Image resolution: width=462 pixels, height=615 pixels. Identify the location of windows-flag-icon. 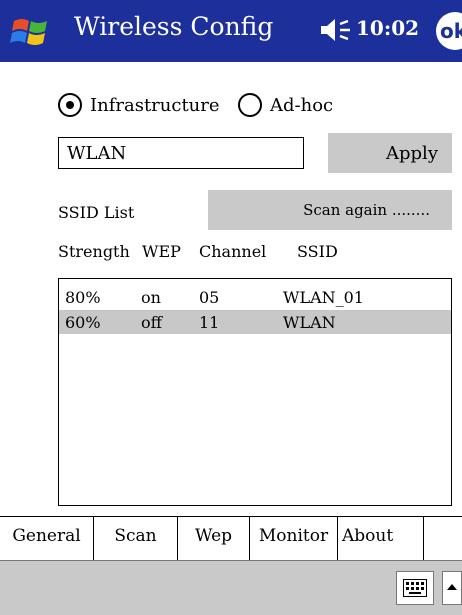
(31, 32).